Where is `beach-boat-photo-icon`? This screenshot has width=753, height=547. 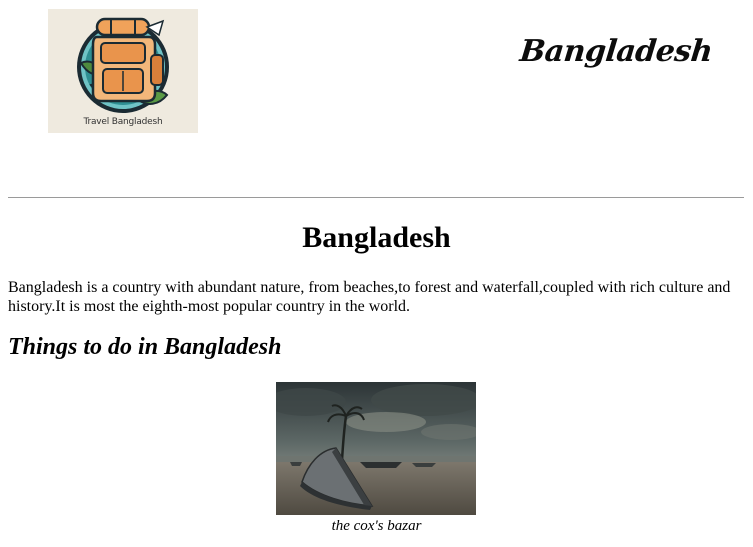
beach-boat-photo-icon is located at coordinates (376, 448).